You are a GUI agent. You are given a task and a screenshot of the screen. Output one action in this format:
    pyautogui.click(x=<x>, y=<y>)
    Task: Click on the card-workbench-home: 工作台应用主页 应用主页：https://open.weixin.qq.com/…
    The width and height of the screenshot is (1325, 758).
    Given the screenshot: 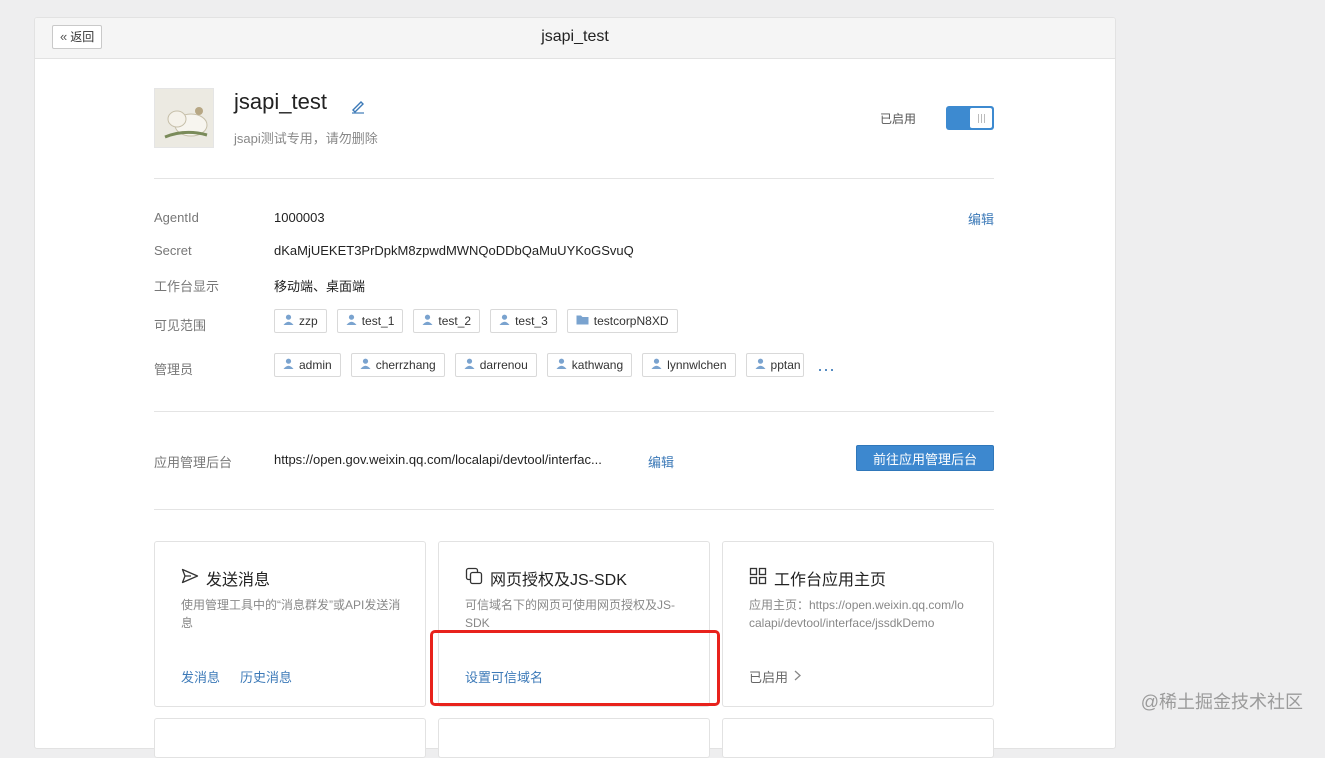 What is the action you would take?
    pyautogui.click(x=858, y=624)
    